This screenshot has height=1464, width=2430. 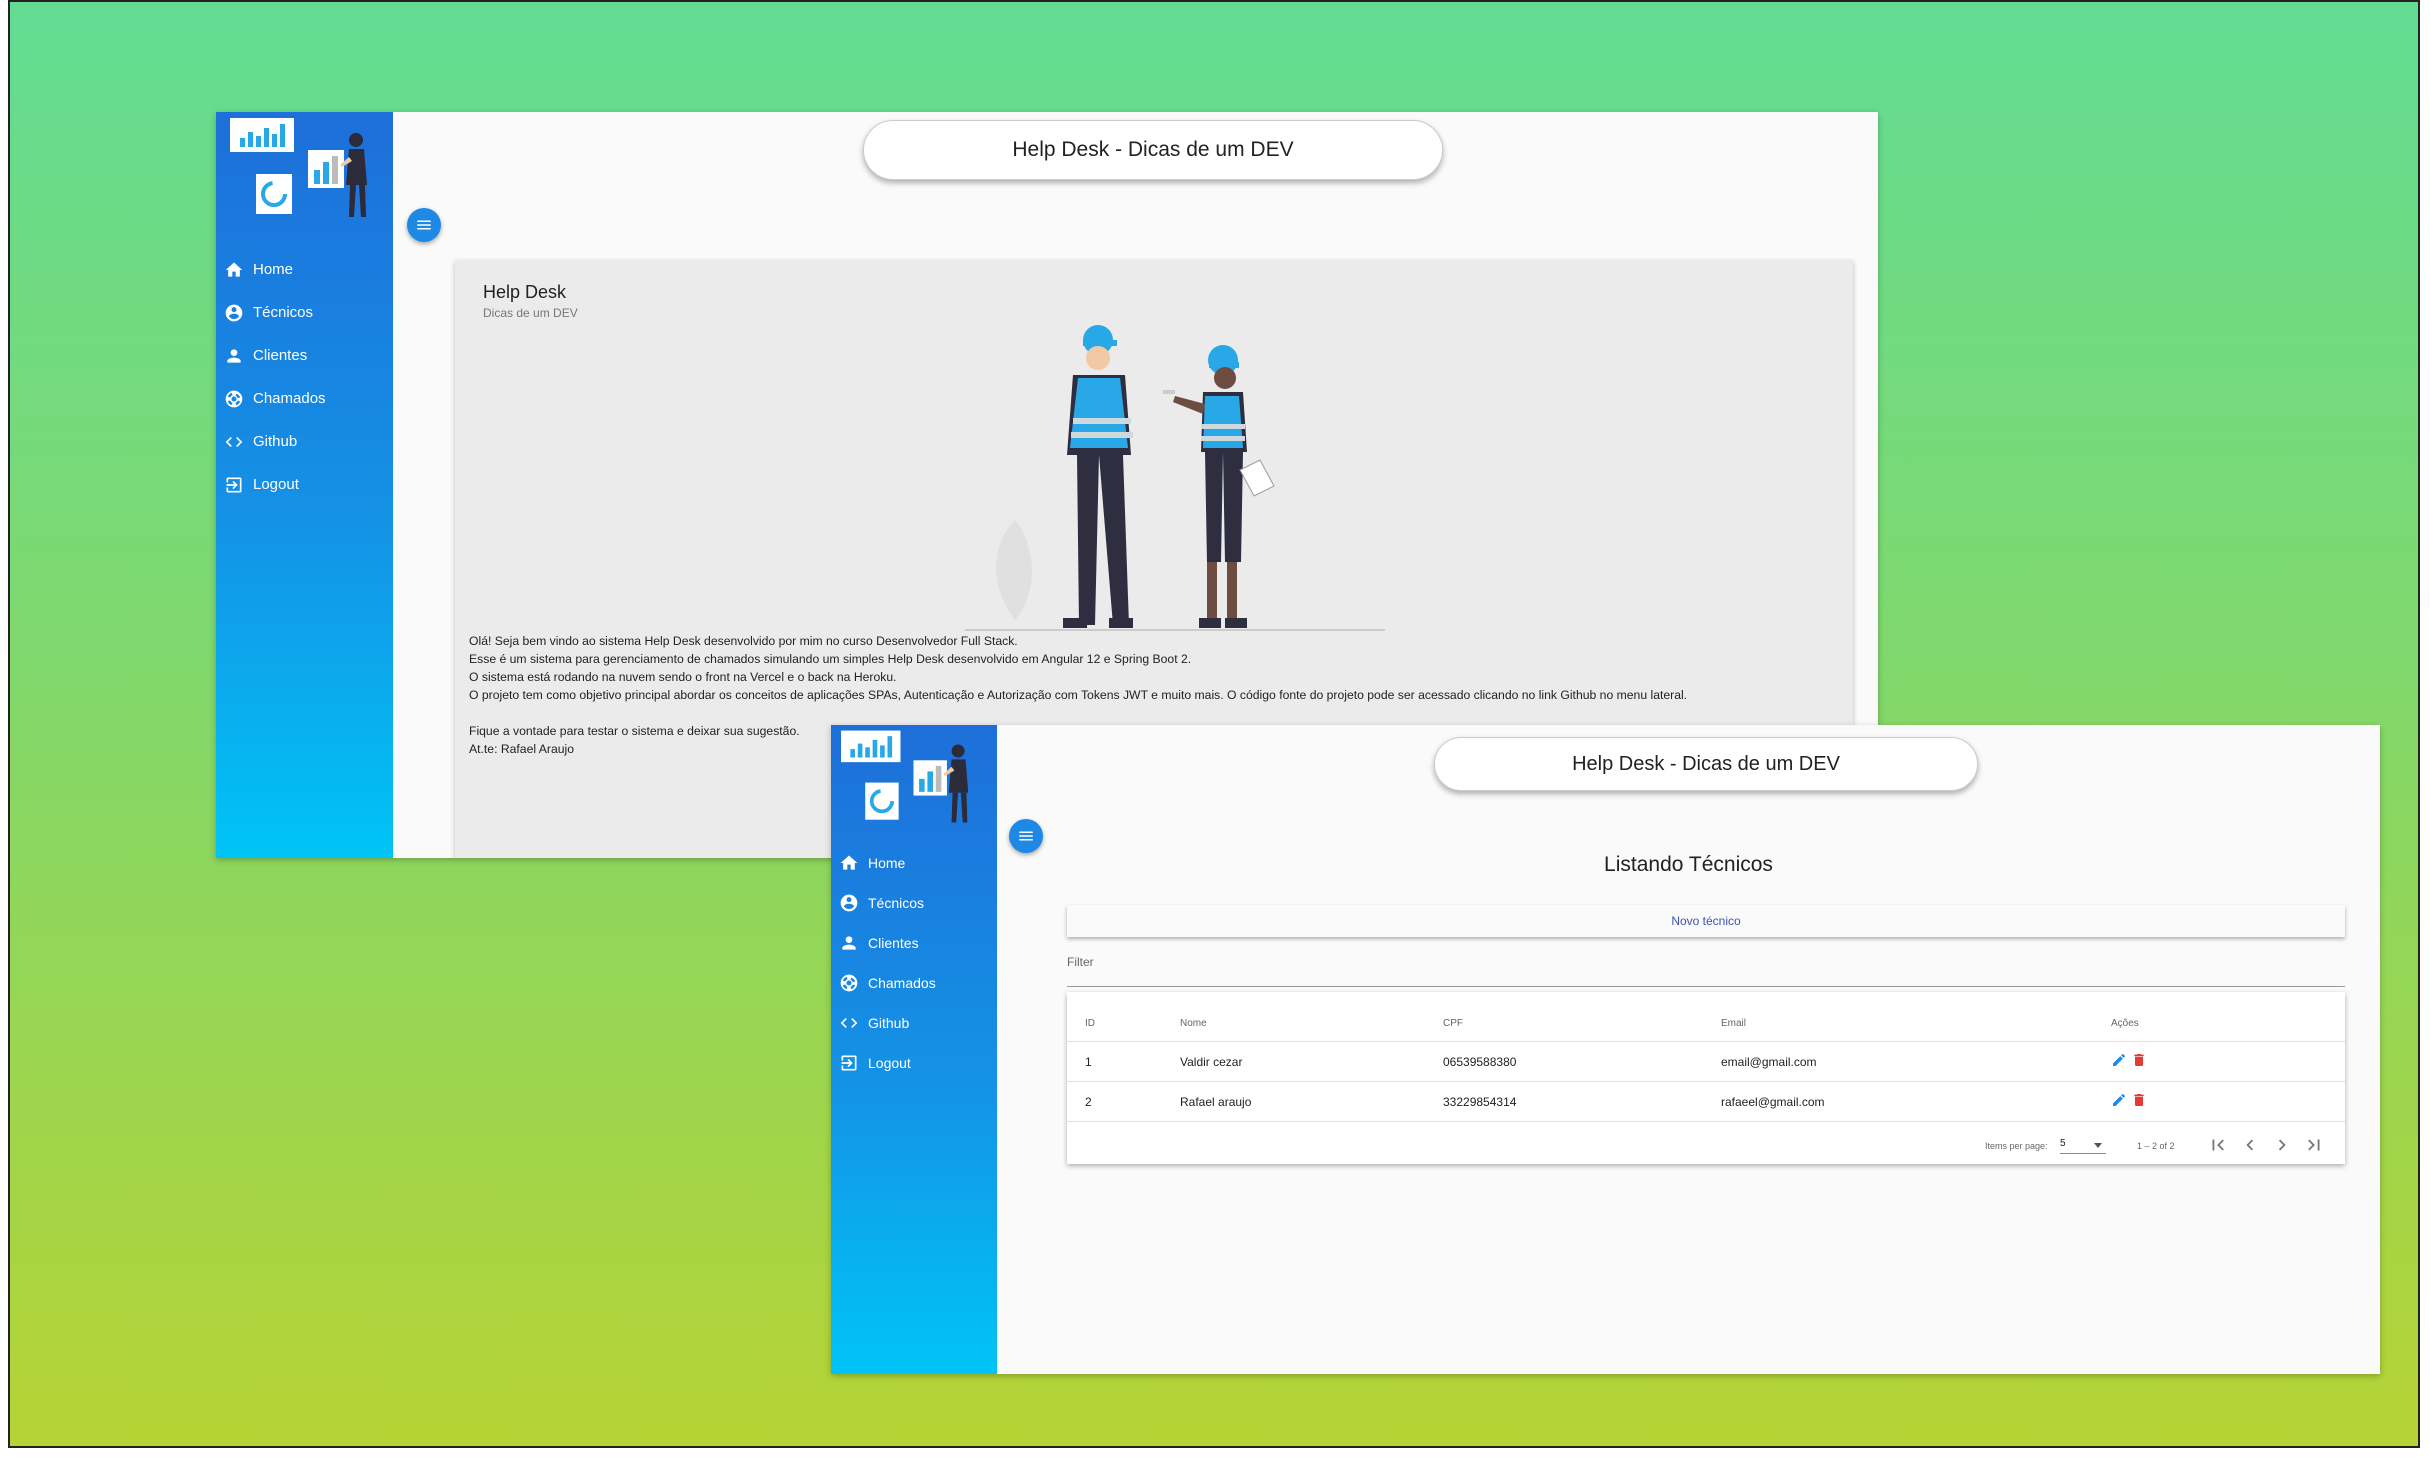 I want to click on previous-page-button, so click(x=2250, y=1145).